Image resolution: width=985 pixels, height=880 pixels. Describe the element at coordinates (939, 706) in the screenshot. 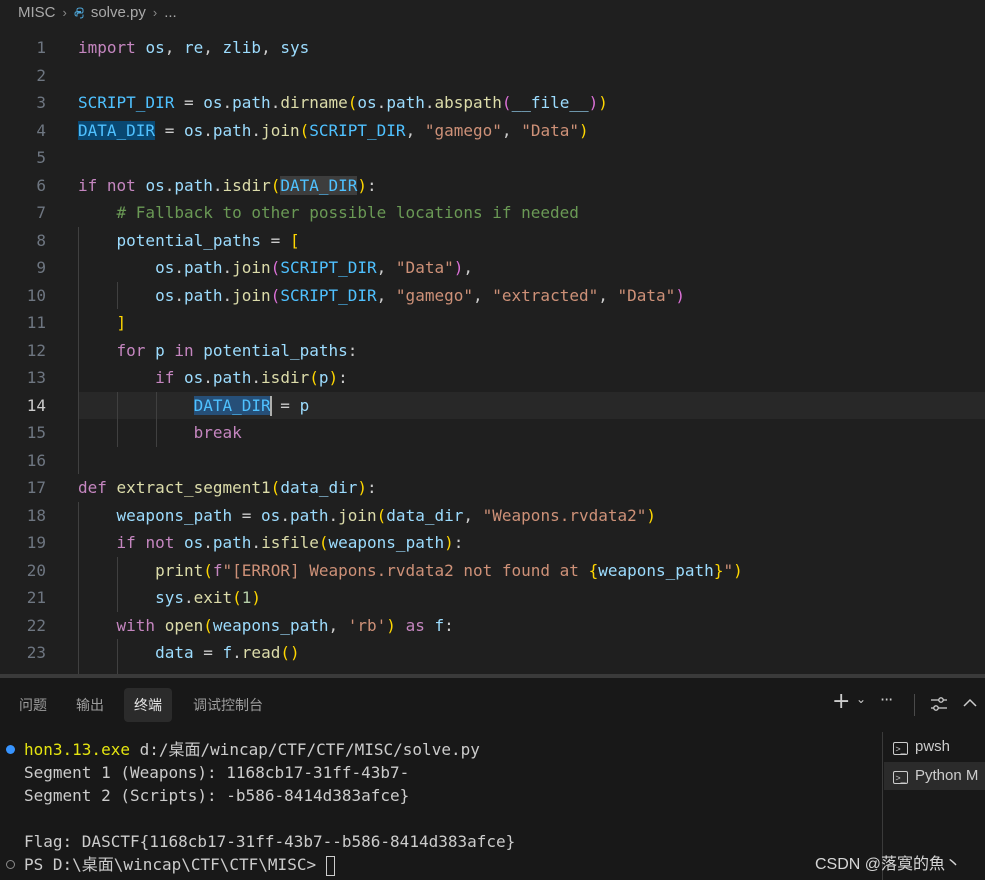

I see `split-terminal-icon` at that location.